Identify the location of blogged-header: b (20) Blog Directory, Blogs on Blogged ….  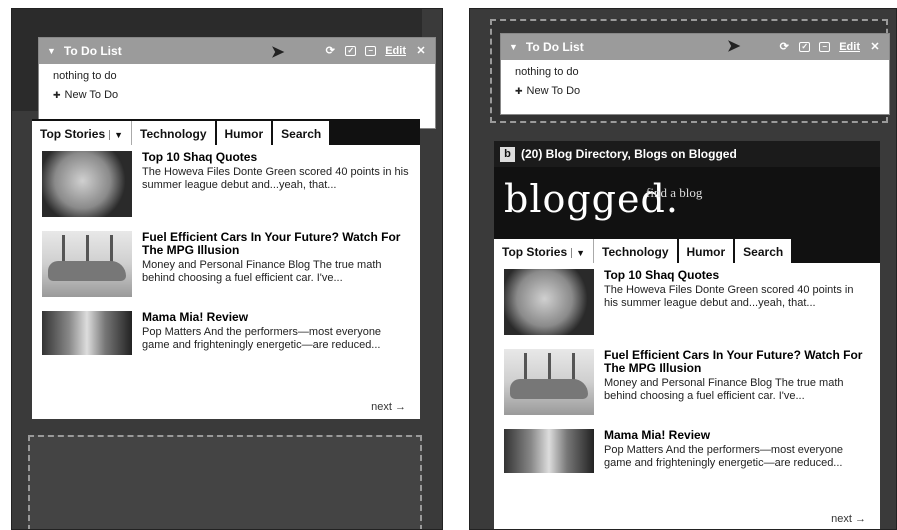
(687, 189).